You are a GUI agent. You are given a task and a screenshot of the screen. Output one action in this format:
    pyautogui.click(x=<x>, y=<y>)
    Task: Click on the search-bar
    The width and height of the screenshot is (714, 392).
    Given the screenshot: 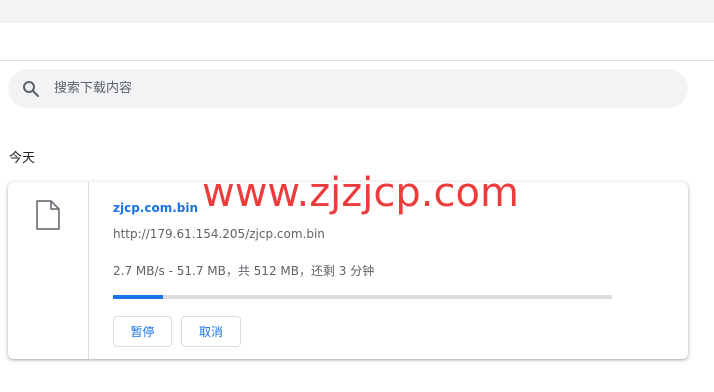 What is the action you would take?
    pyautogui.click(x=348, y=88)
    